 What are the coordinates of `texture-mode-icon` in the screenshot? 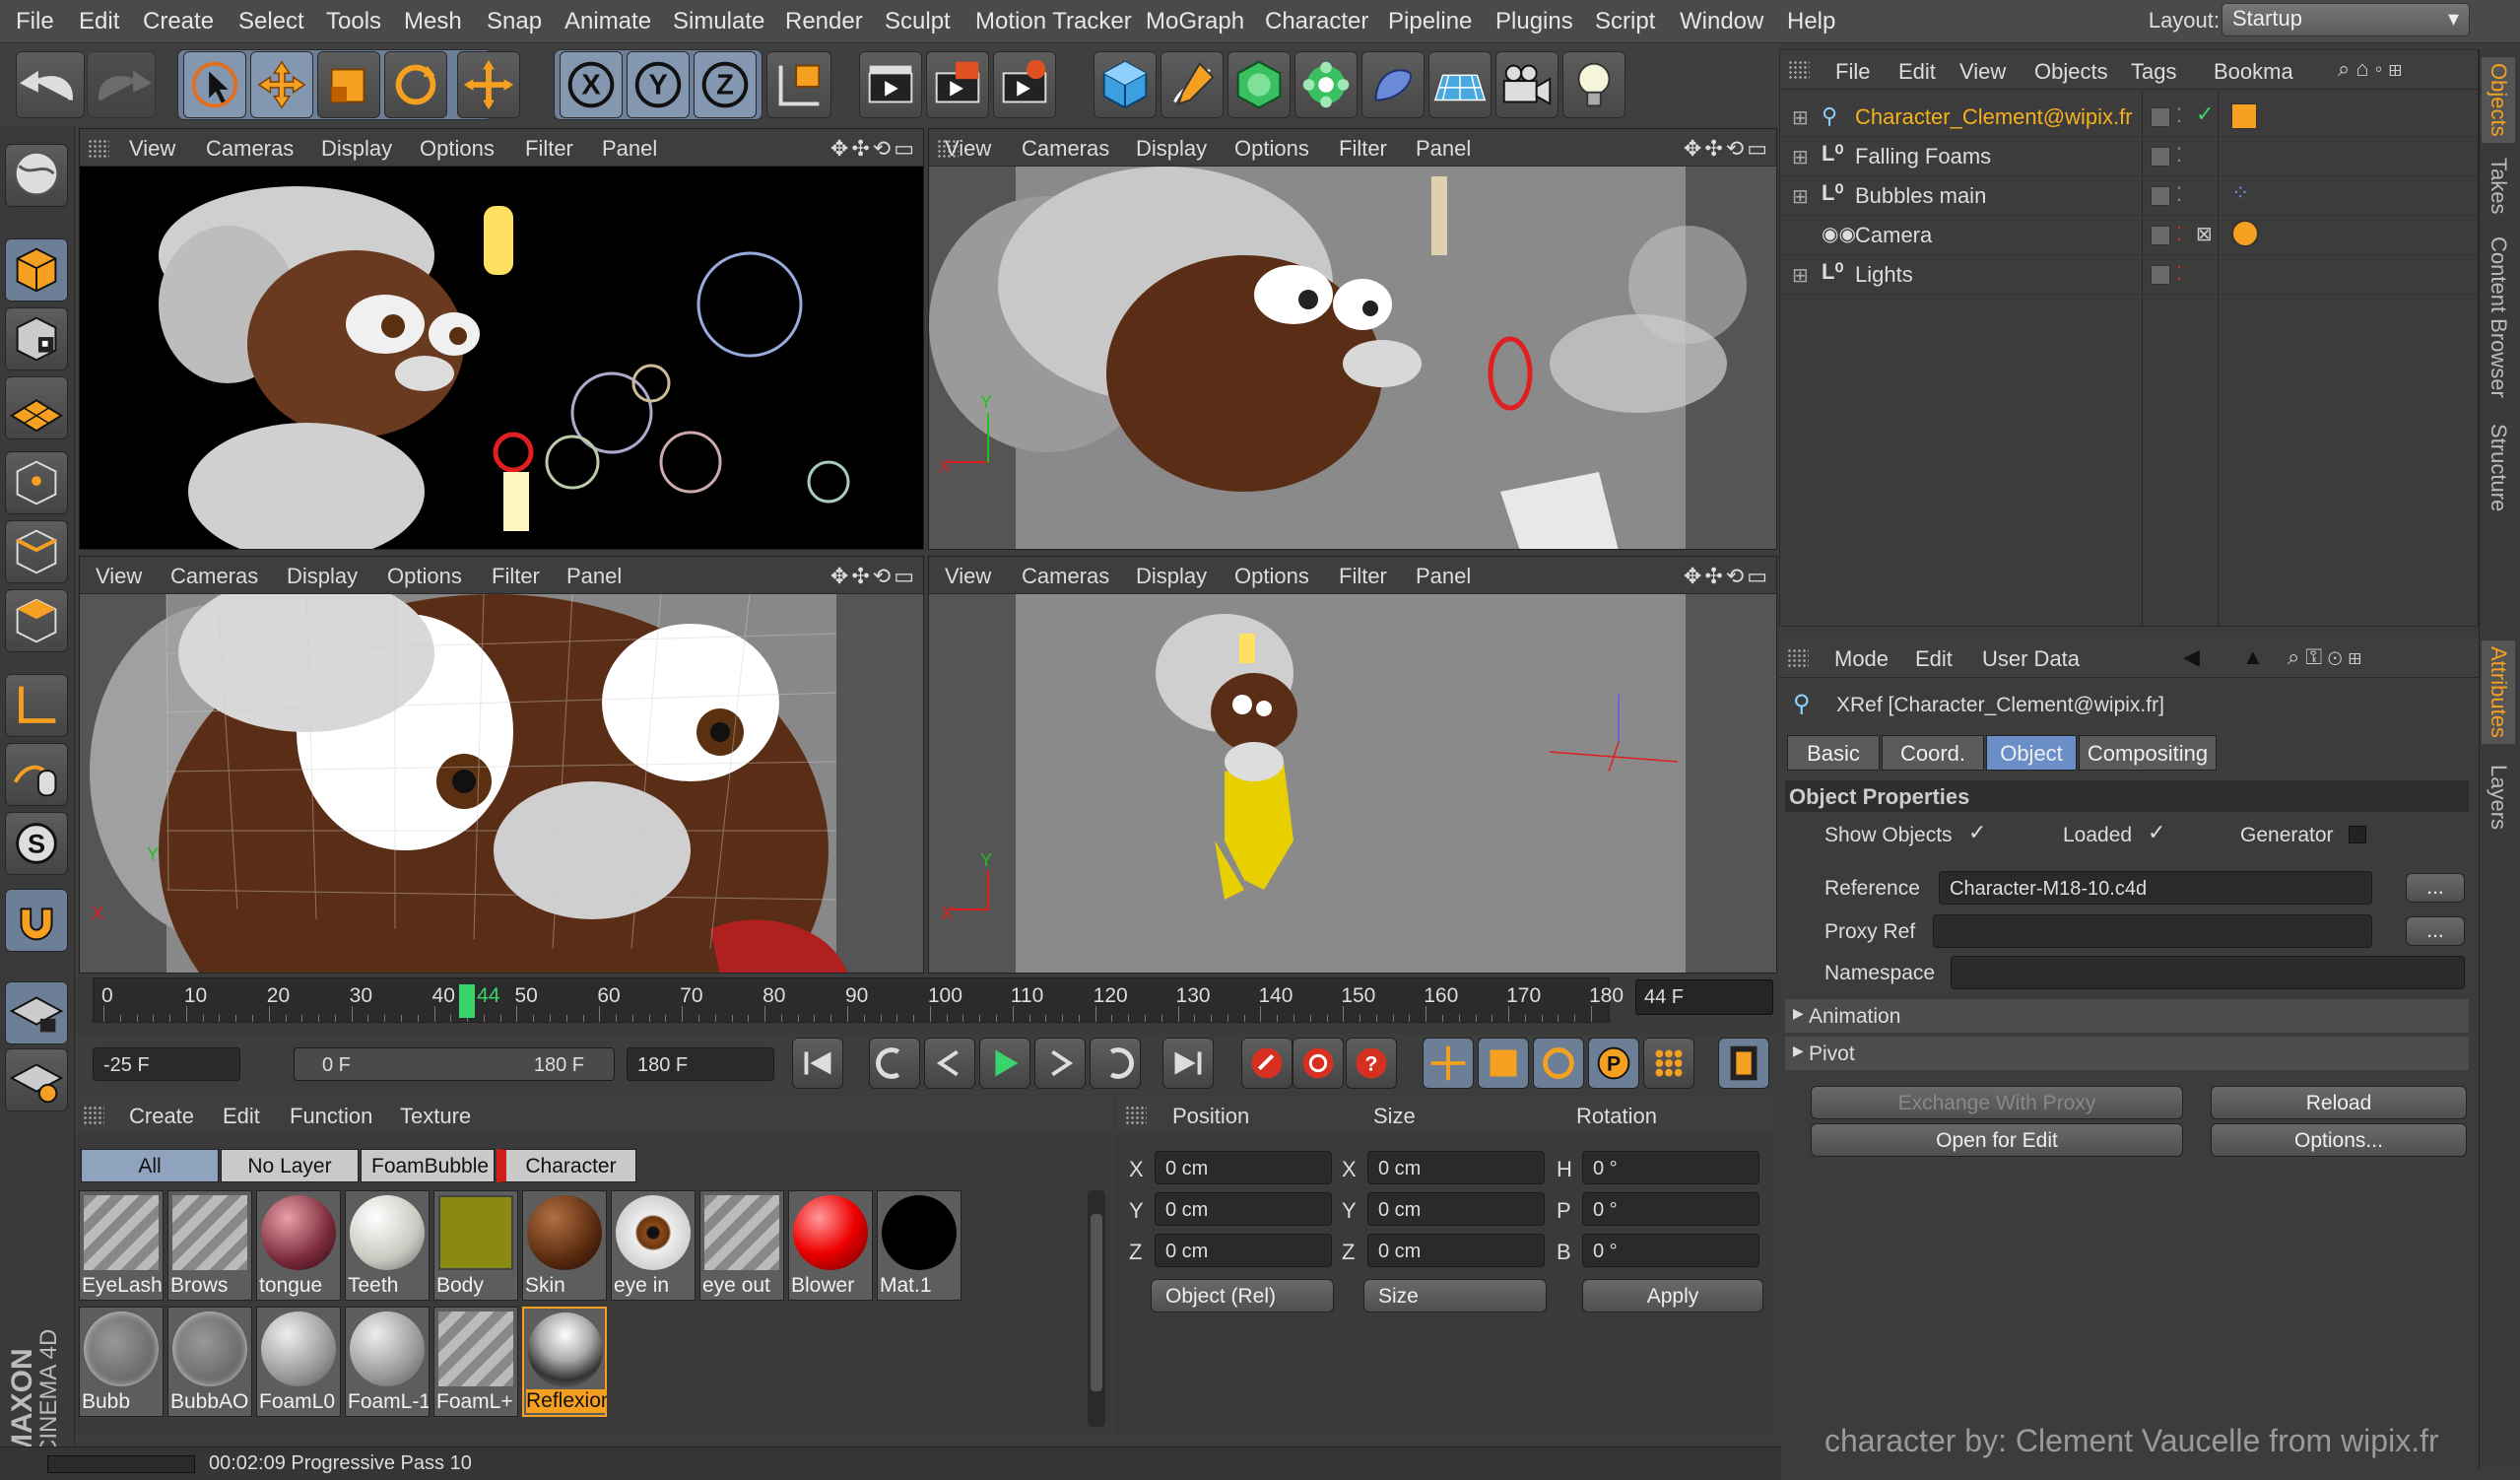 It's located at (36, 338).